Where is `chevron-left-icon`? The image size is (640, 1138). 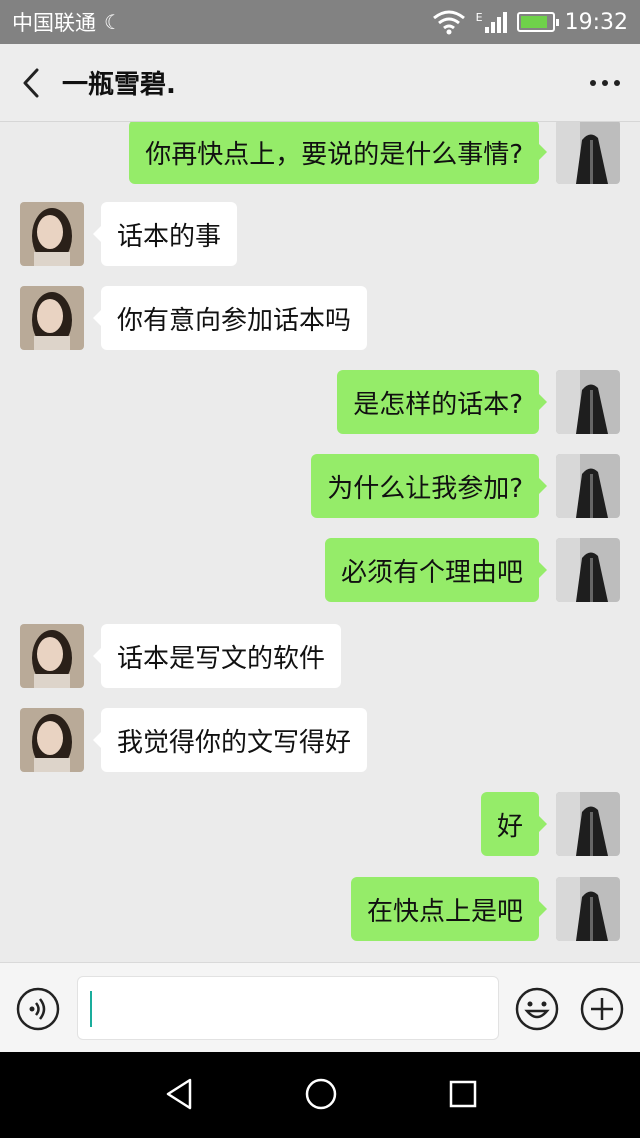 chevron-left-icon is located at coordinates (31, 82).